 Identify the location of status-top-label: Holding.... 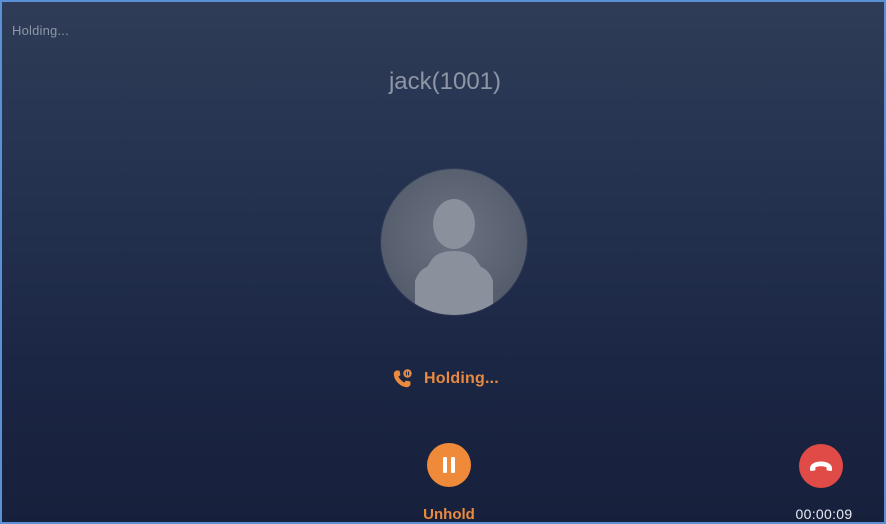
(40, 30).